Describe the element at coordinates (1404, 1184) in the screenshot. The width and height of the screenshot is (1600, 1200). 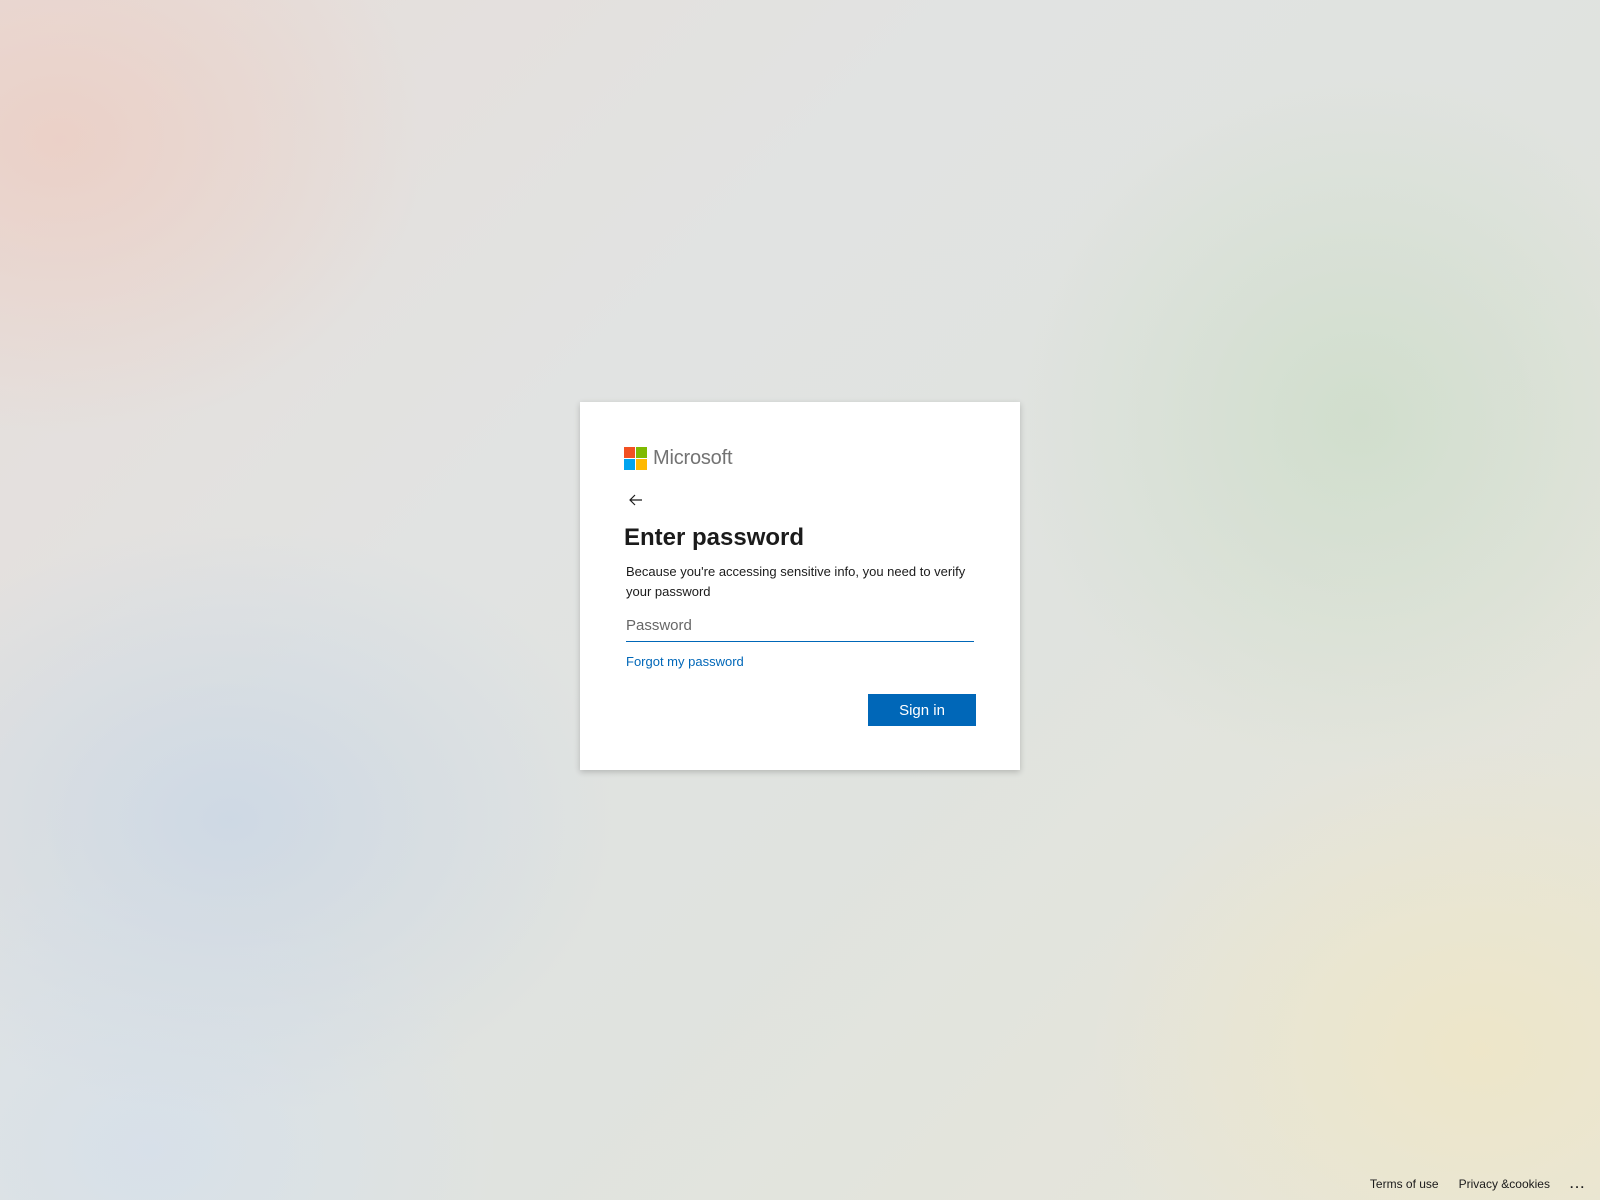
I see `terms-of-use-link: Terms of use` at that location.